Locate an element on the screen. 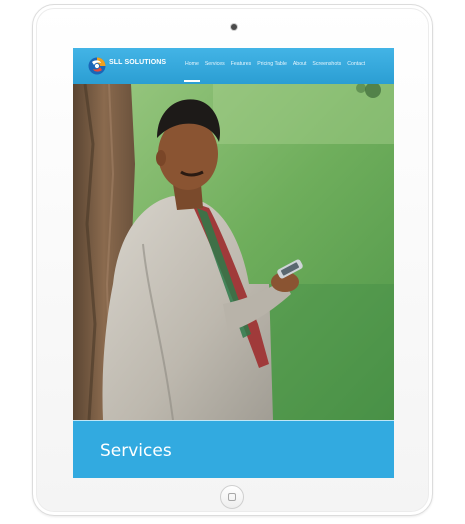  nav-services: Services is located at coordinates (215, 64).